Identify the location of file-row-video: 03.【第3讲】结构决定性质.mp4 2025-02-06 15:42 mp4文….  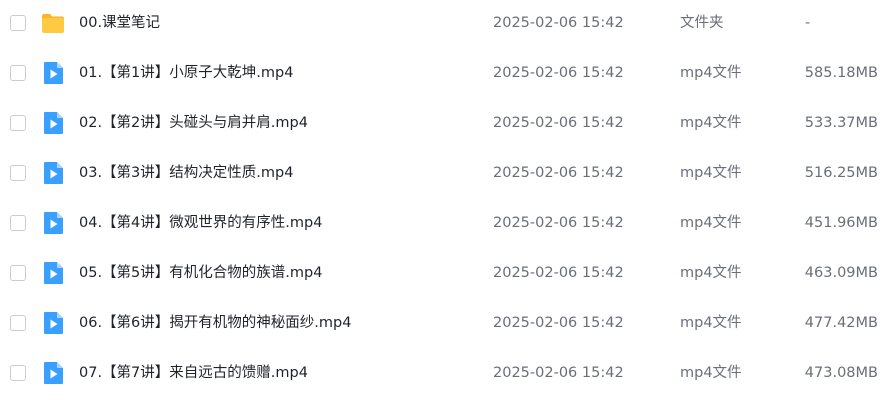
(443, 175).